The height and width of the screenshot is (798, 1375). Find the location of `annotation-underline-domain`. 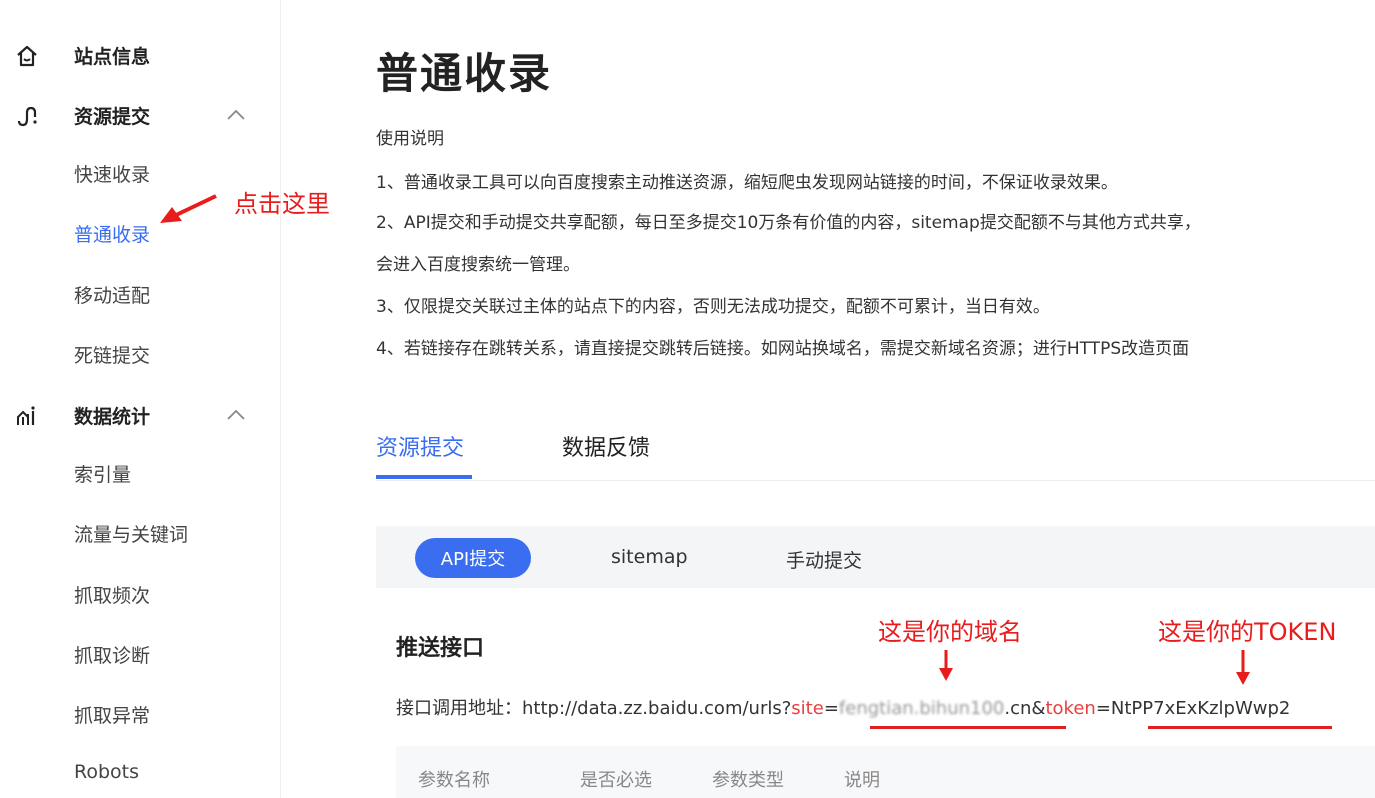

annotation-underline-domain is located at coordinates (968, 727).